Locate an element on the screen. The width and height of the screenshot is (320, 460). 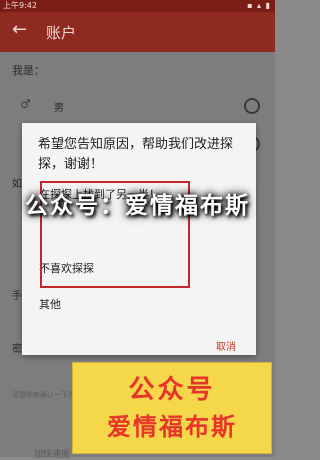
banner-line-2: 爱情福布斯 is located at coordinates (172, 427).